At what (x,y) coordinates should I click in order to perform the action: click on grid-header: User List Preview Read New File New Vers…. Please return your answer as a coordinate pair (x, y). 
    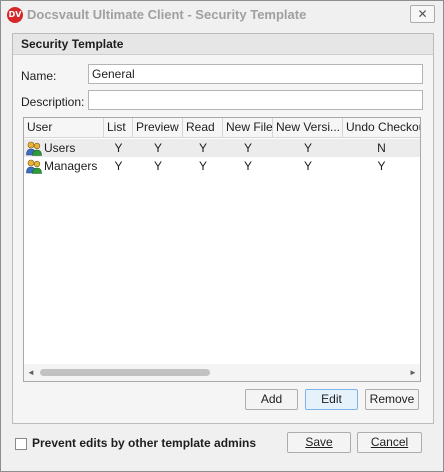
    Looking at the image, I should click on (222, 128).